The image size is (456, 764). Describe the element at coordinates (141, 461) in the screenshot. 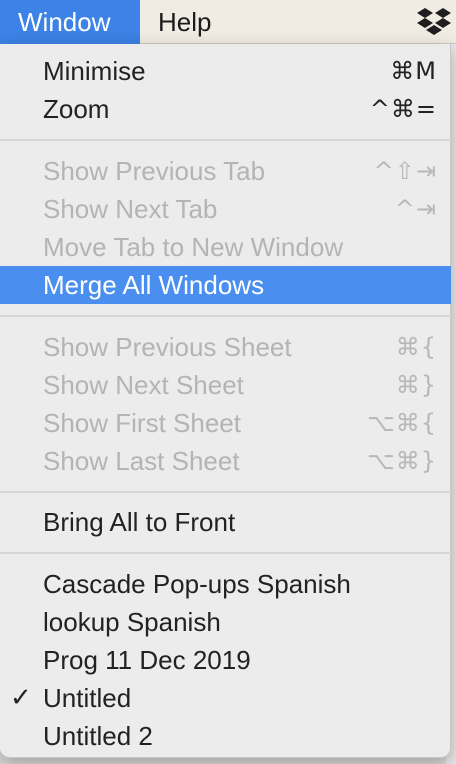

I see `menu-item-label: Show Last Sheet` at that location.